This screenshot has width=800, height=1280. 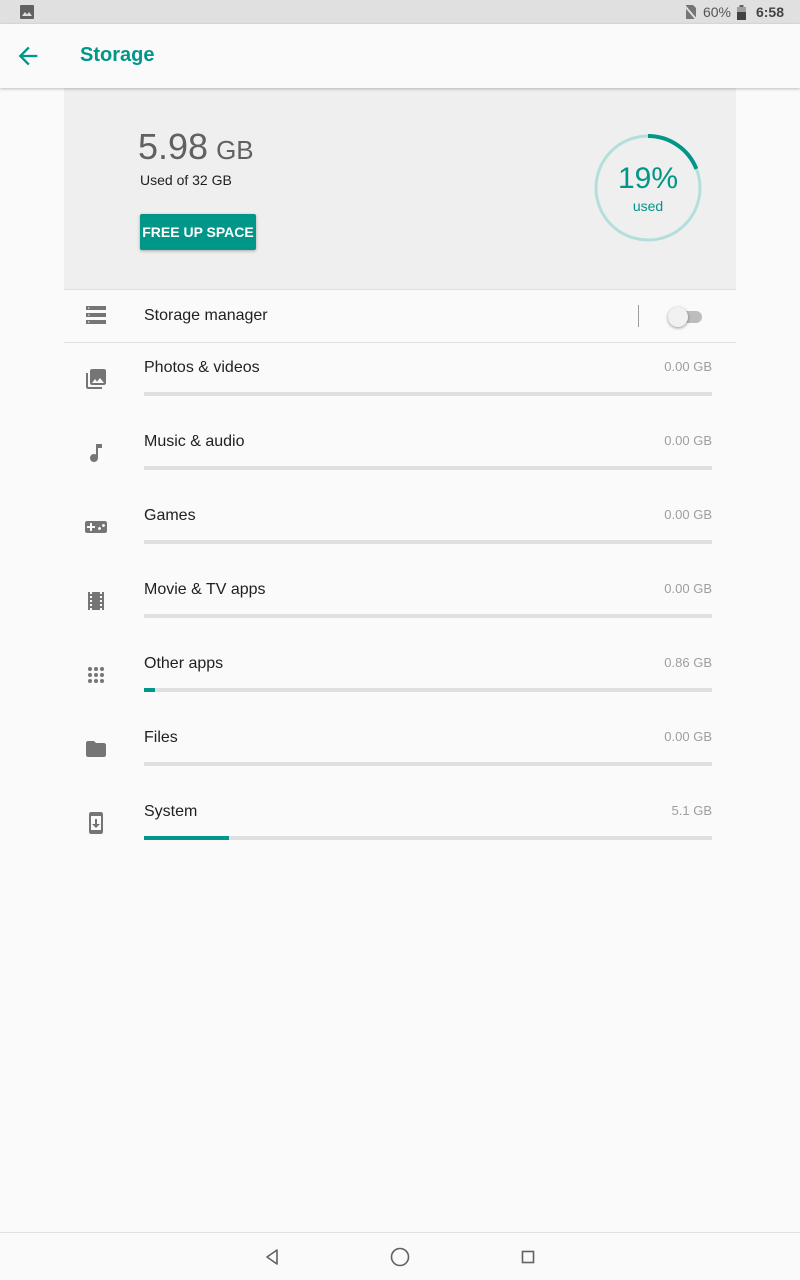 I want to click on app-bar: Storage, so click(x=400, y=56).